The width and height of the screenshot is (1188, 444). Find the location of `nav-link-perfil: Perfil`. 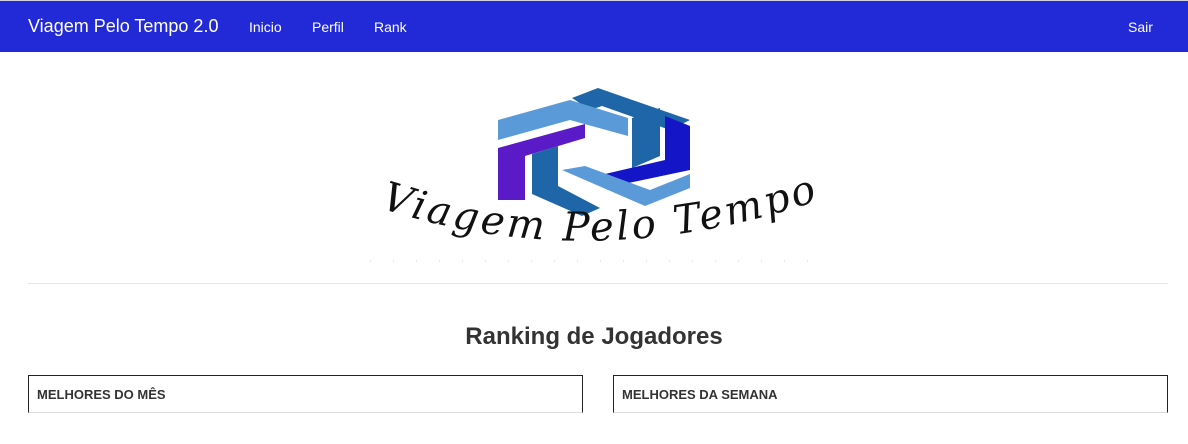

nav-link-perfil: Perfil is located at coordinates (328, 27).